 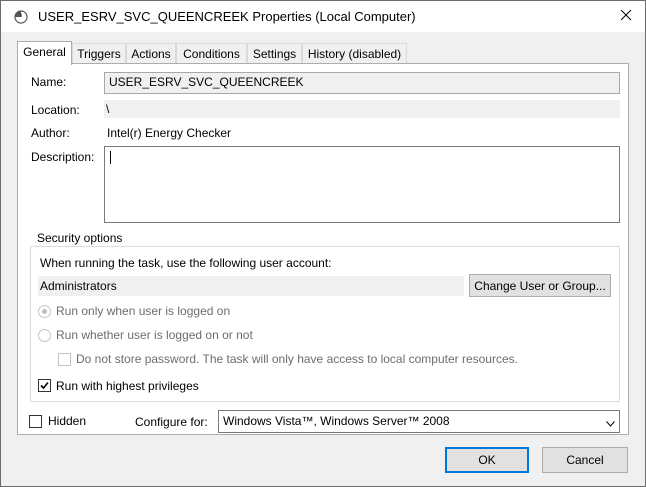 I want to click on task-clock-icon, so click(x=21, y=17).